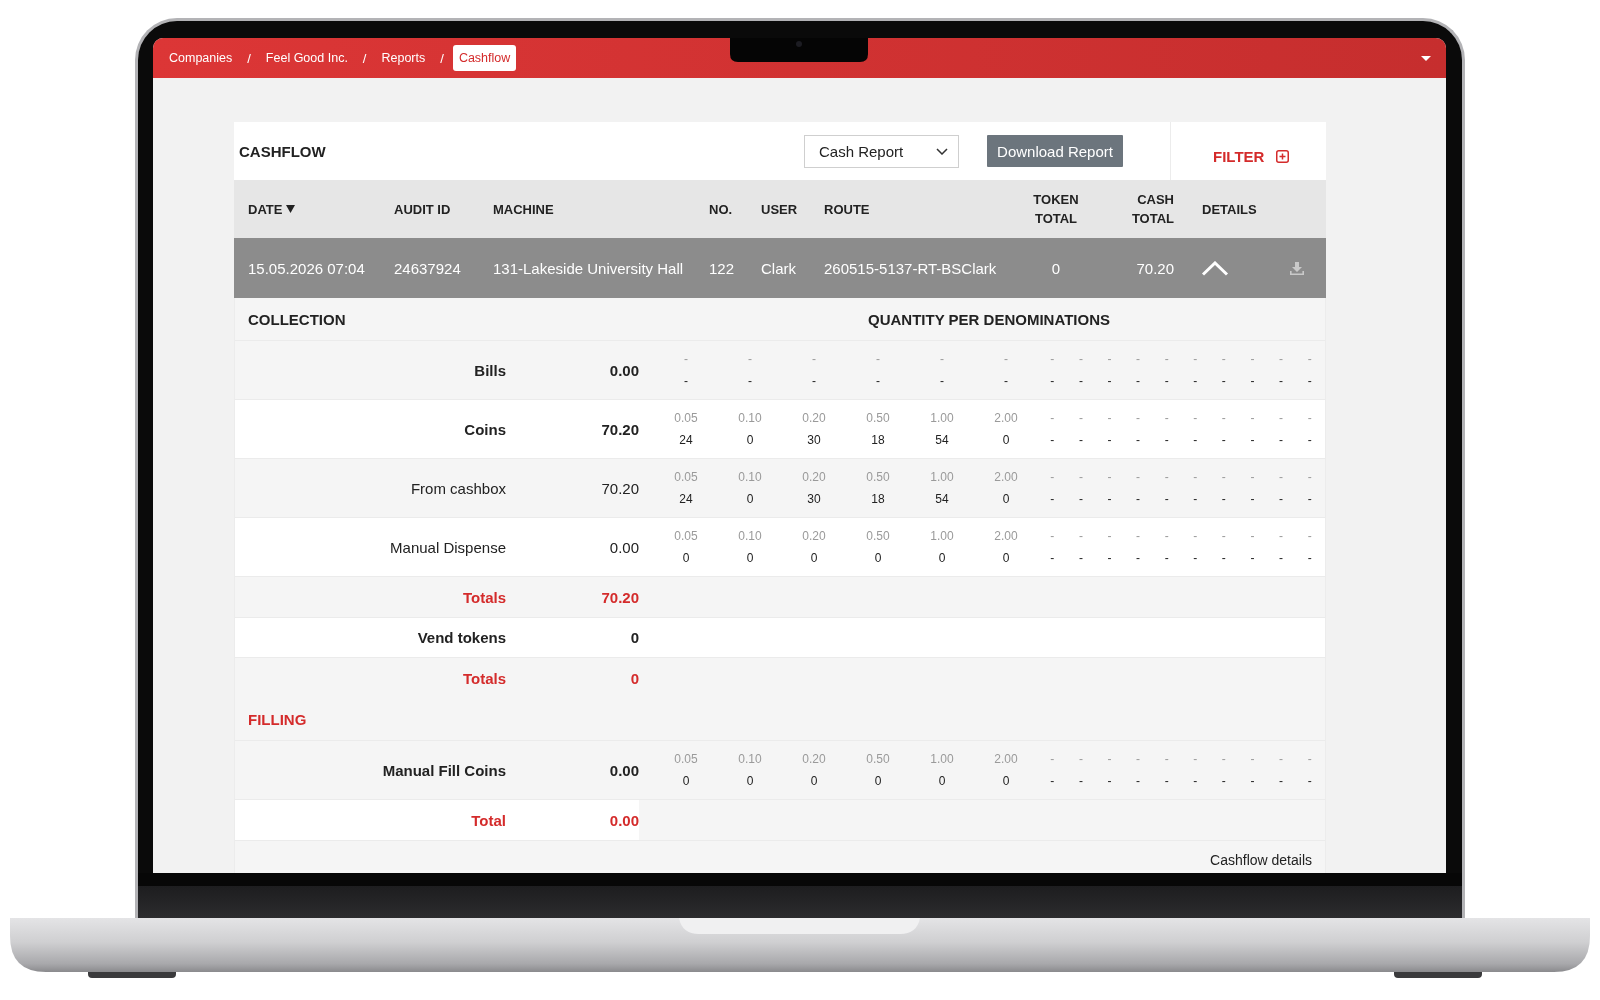  Describe the element at coordinates (1056, 268) in the screenshot. I see `table-cell: 0` at that location.